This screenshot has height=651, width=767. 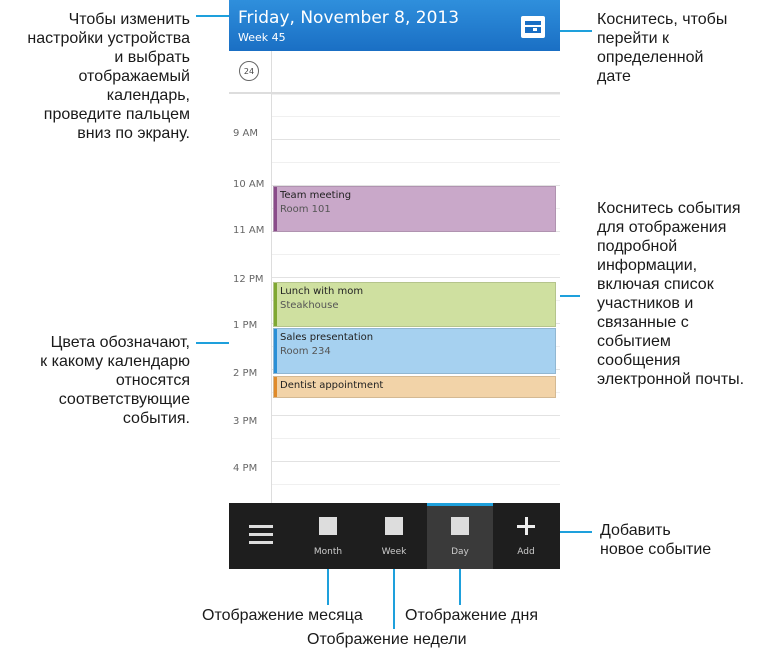 I want to click on hour-label: 11 AM, so click(x=249, y=230).